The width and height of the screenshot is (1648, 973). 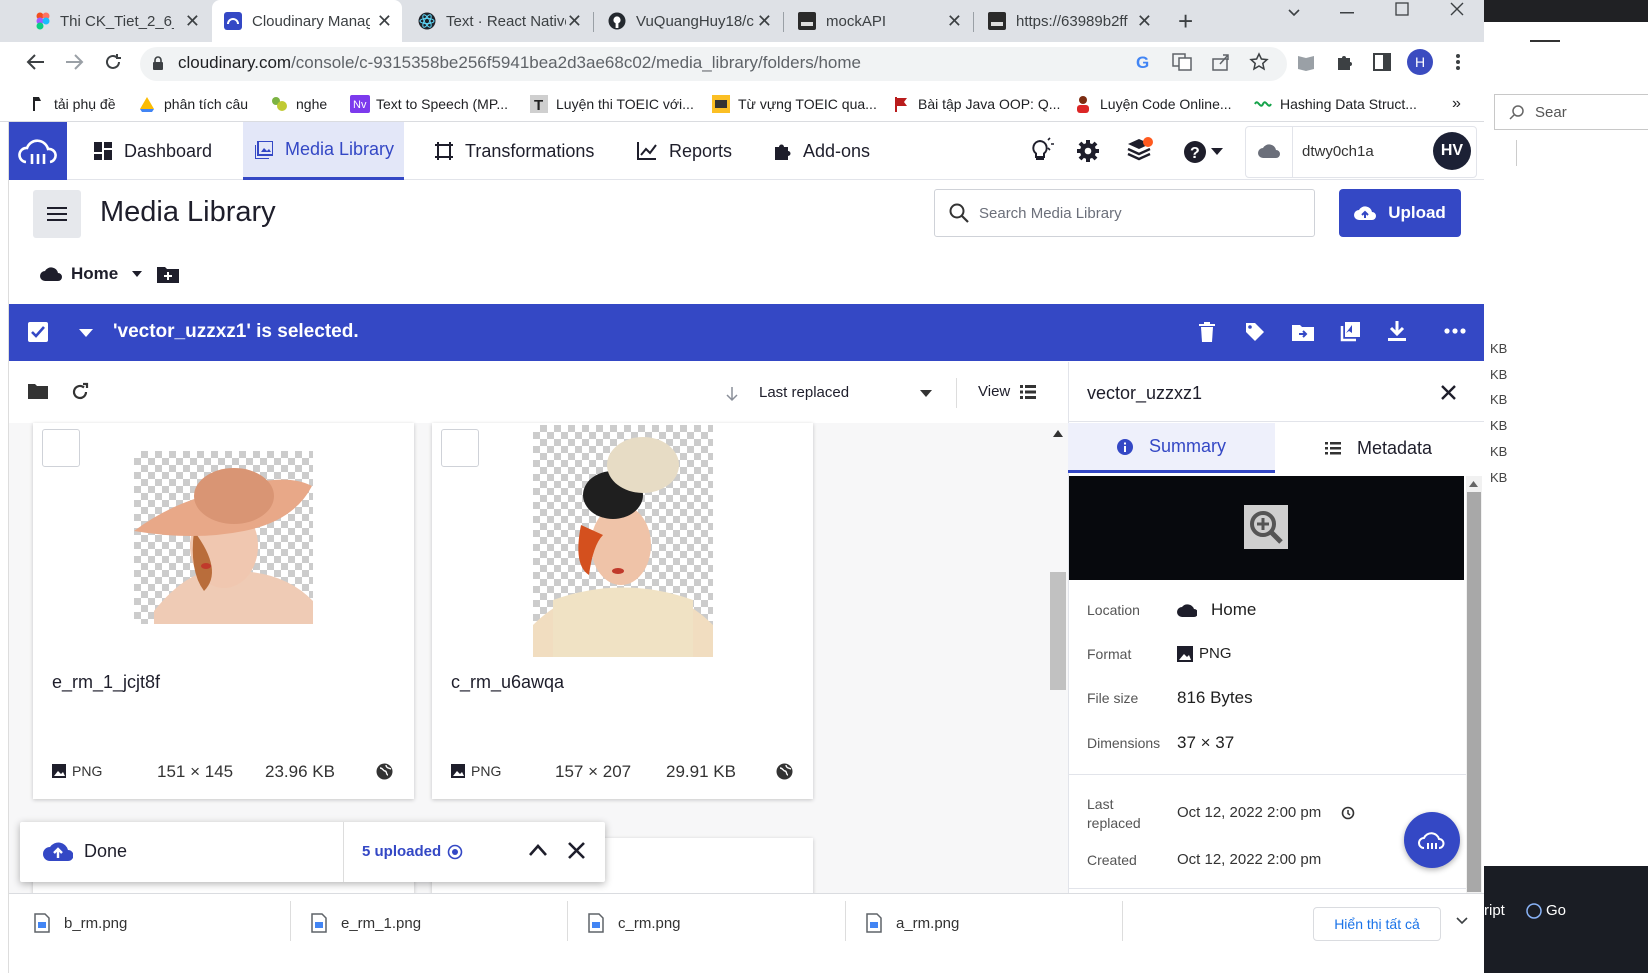 I want to click on nav-media-library: Media Library, so click(x=323, y=151).